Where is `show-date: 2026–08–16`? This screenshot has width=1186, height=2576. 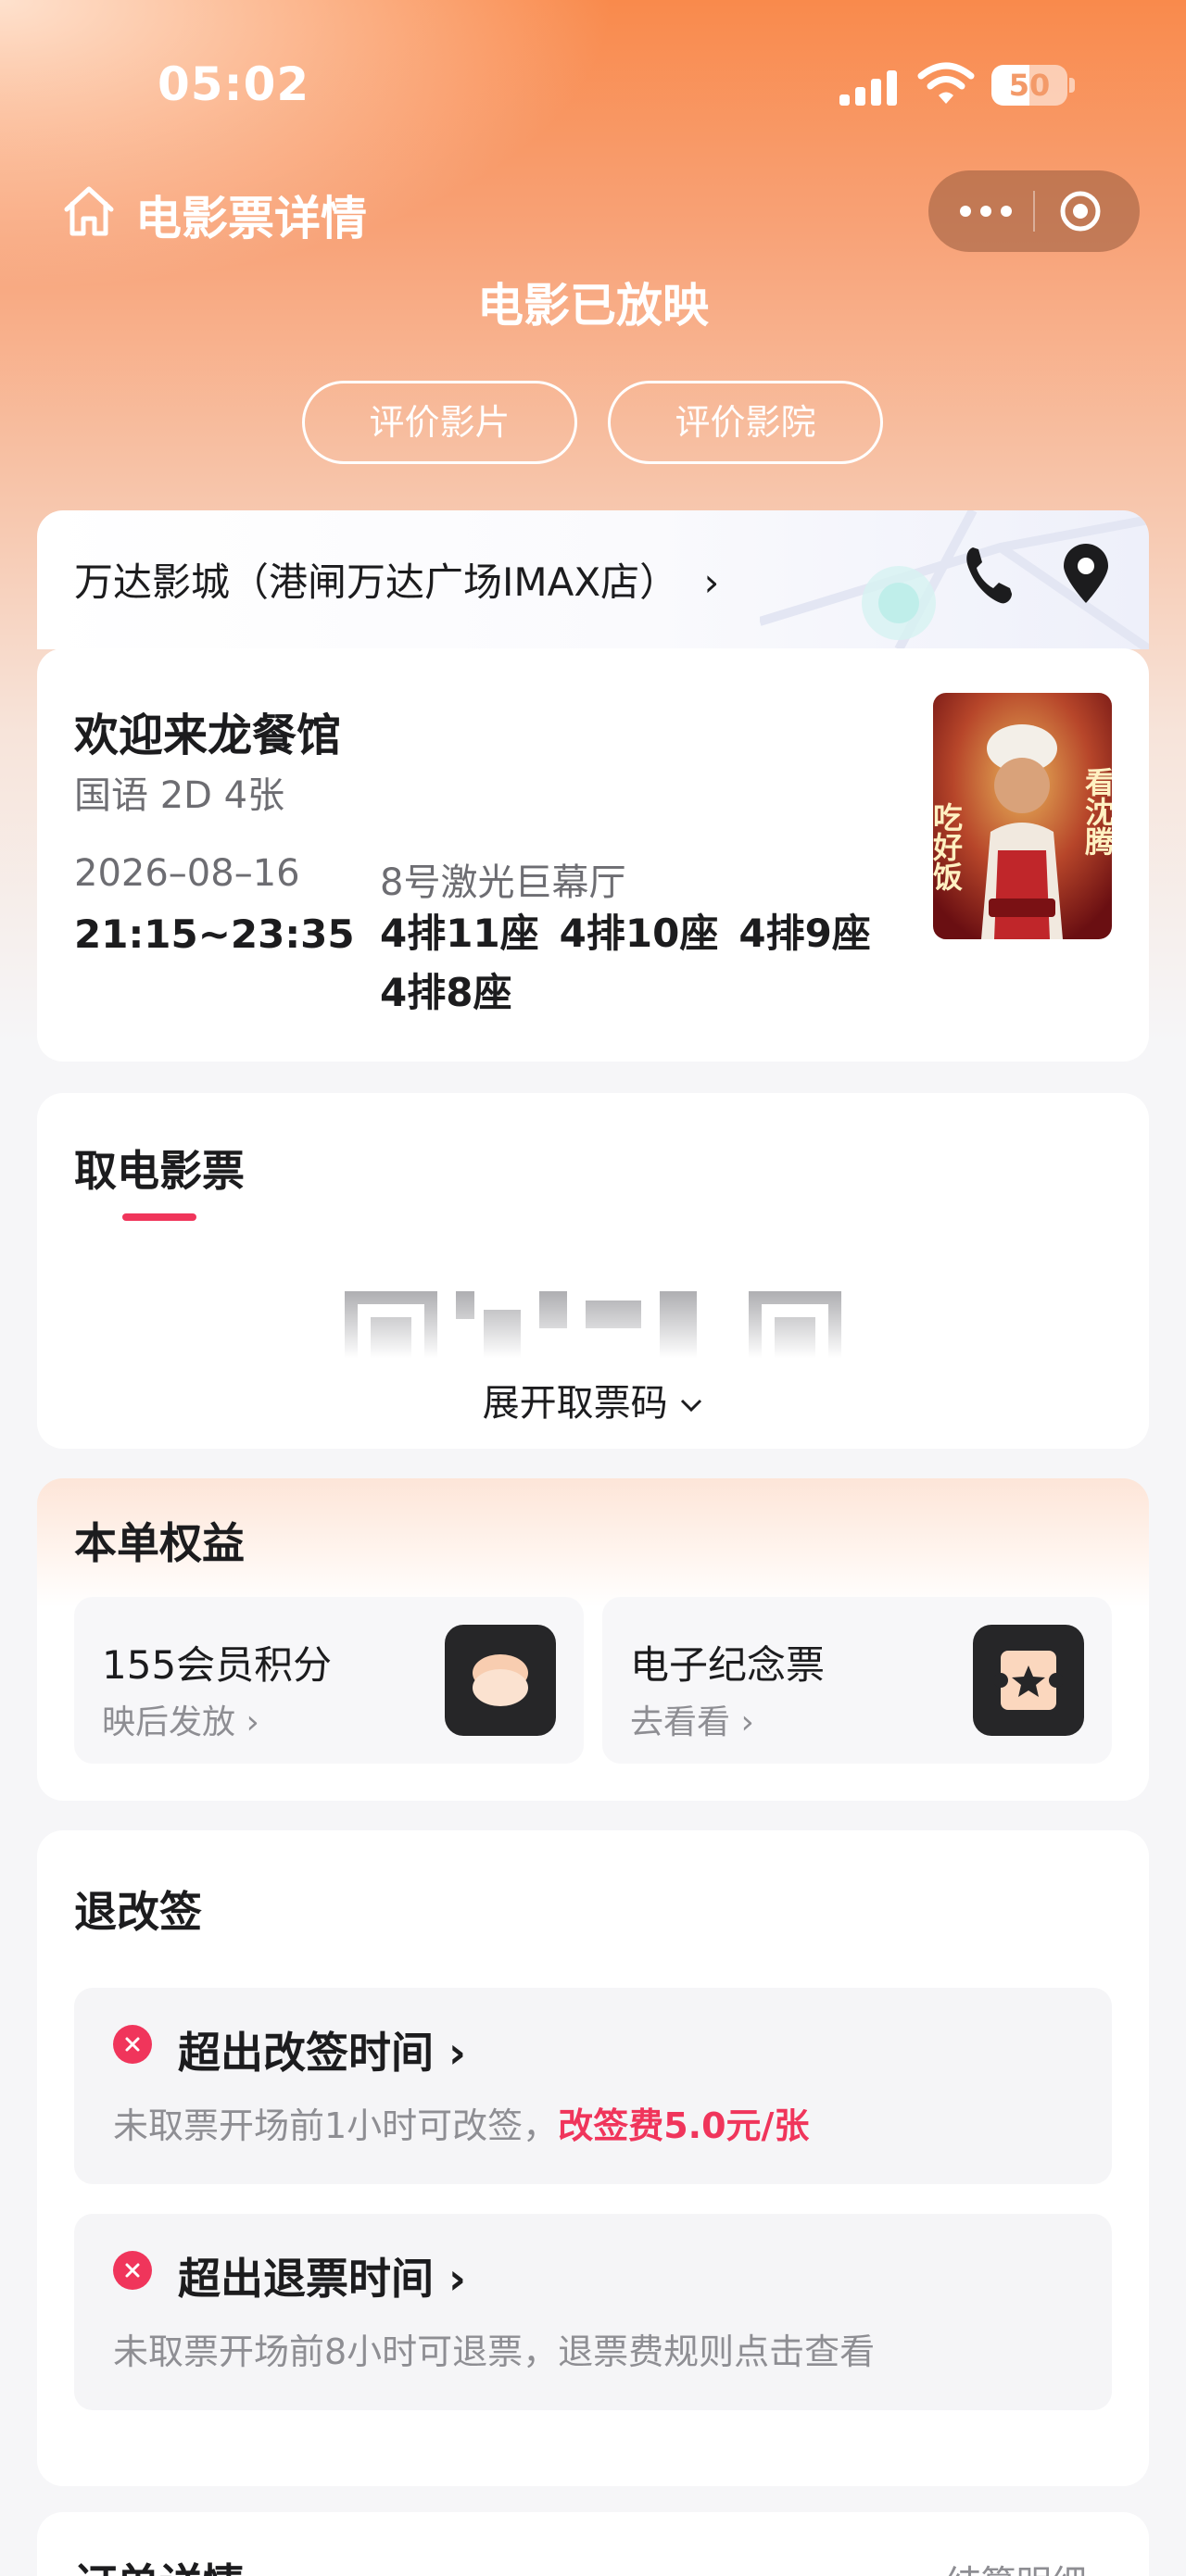
show-date: 2026–08–16 is located at coordinates (187, 873).